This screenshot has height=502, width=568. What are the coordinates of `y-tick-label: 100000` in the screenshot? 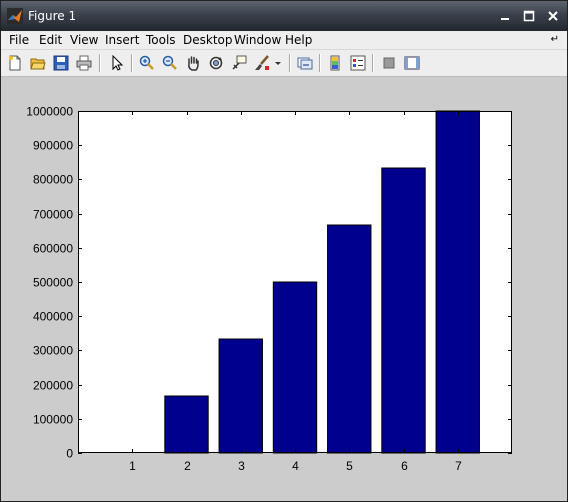 It's located at (53, 420).